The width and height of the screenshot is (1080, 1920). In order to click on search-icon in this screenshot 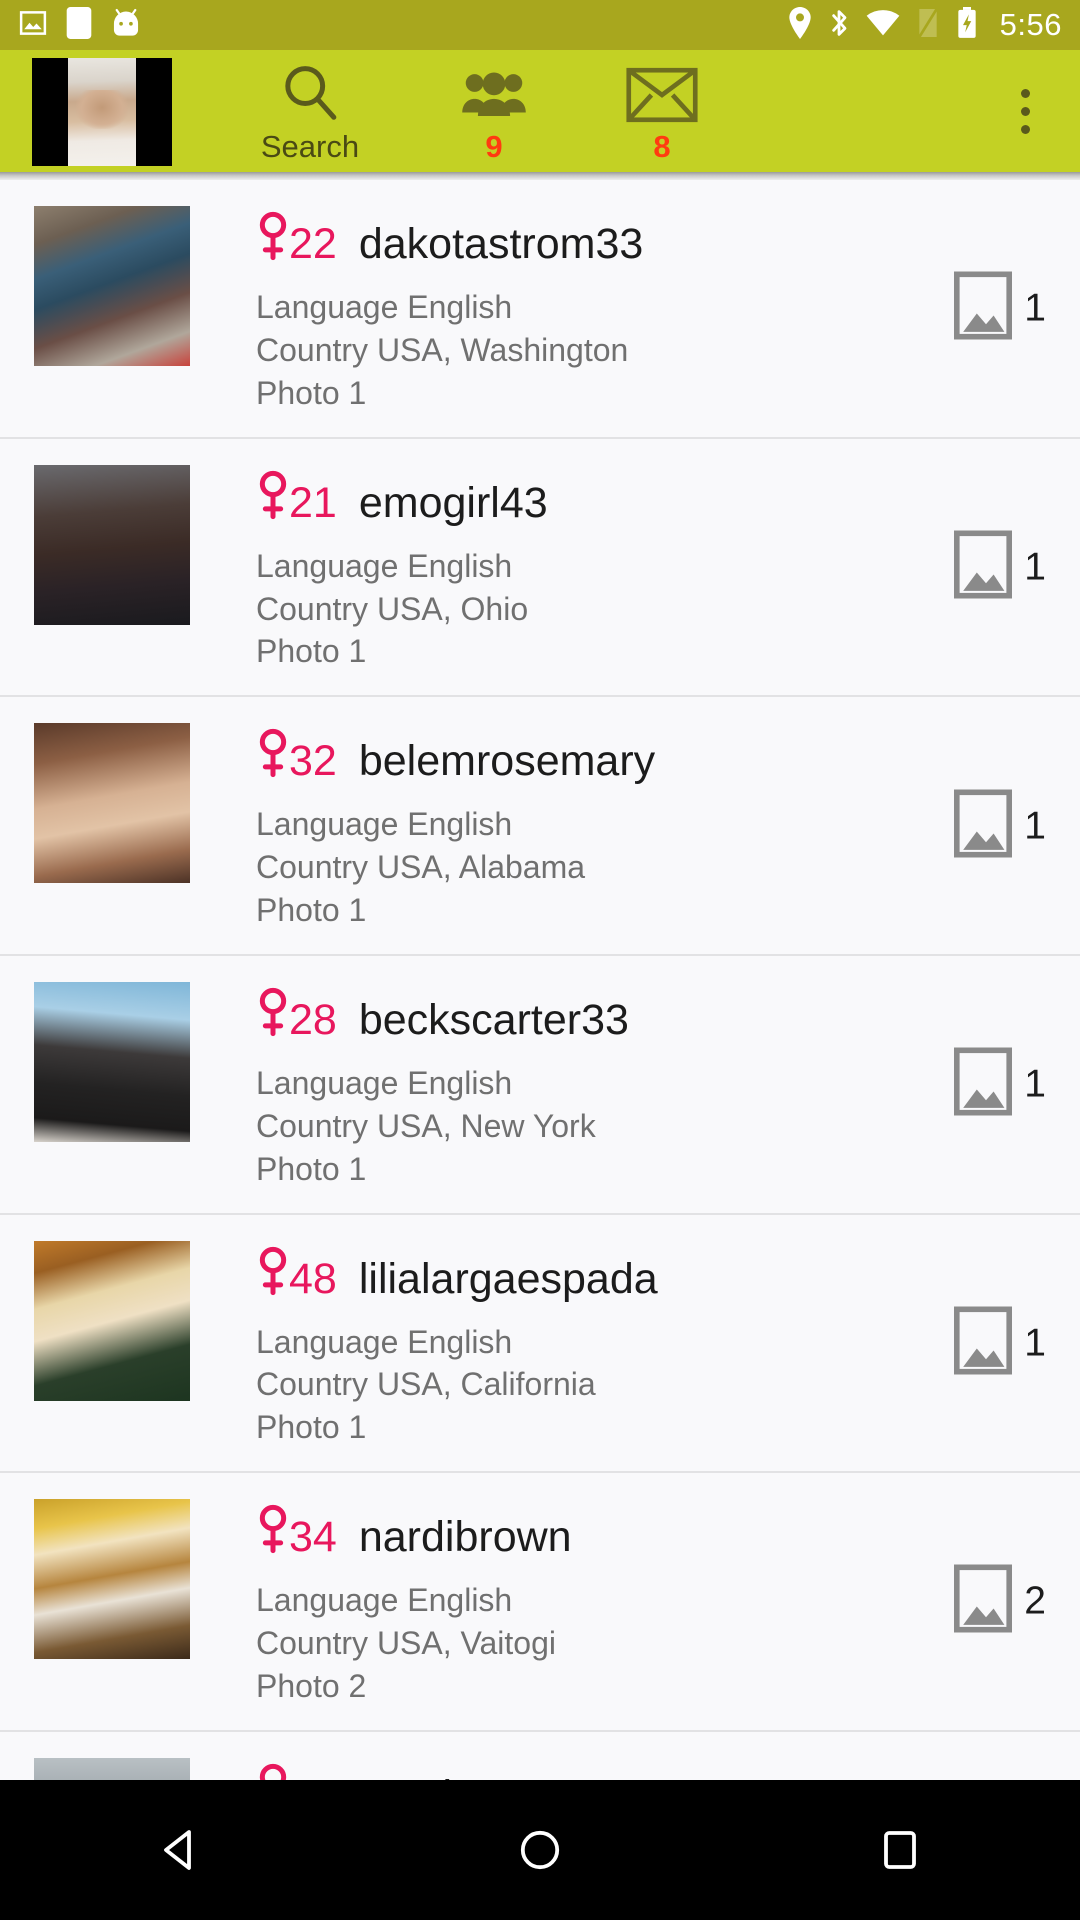, I will do `click(310, 92)`.